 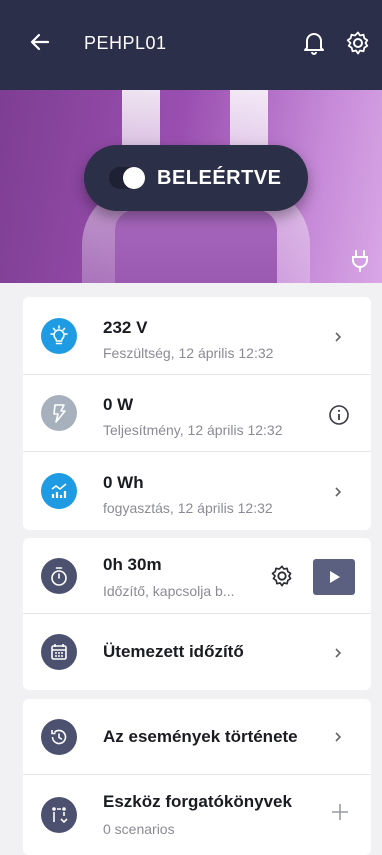 I want to click on power-subtitle: Teljesítmény, 12 április 12:32, so click(x=193, y=430).